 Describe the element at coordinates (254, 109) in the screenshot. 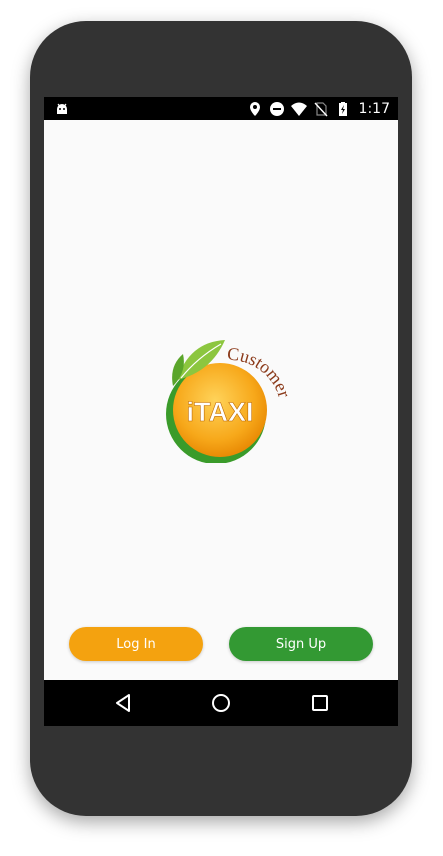

I see `location-pin-icon` at that location.